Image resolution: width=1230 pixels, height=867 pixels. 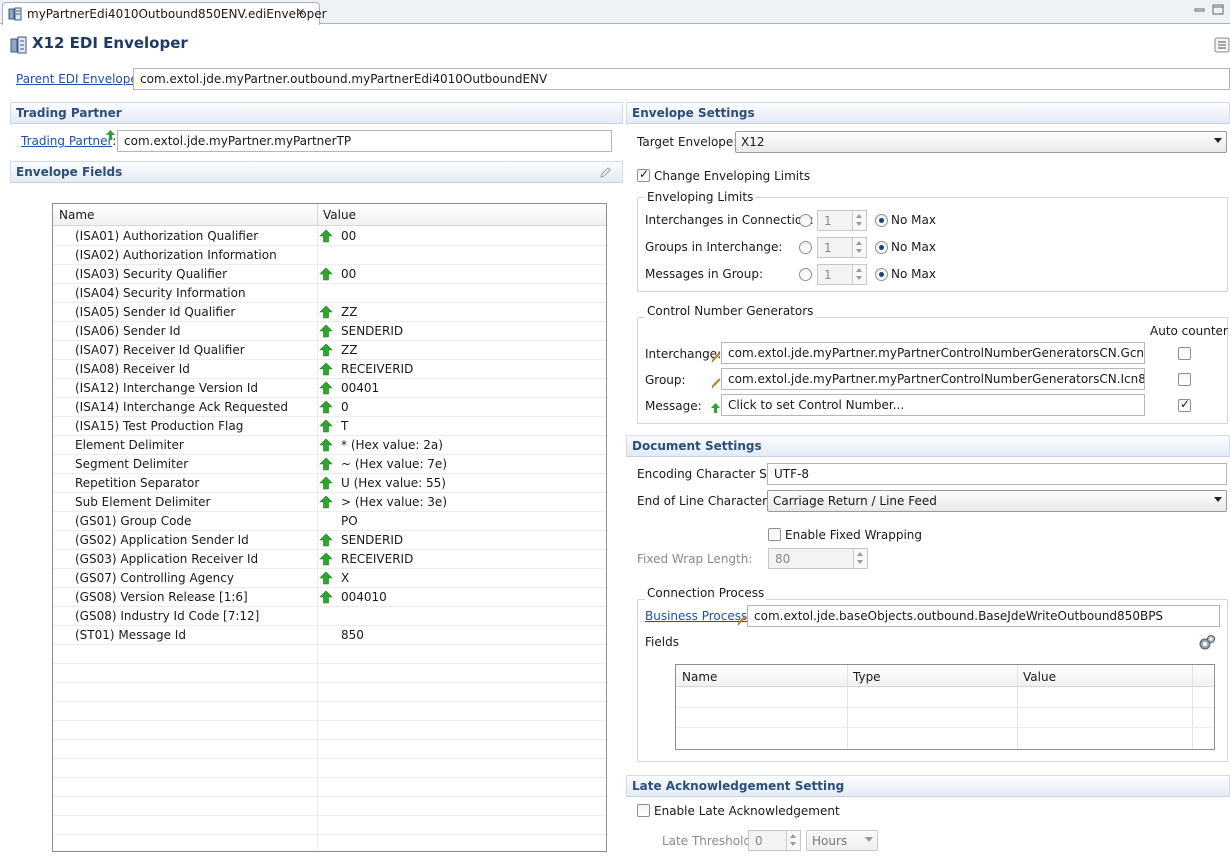 What do you see at coordinates (643, 810) in the screenshot?
I see `enable-late-ack-checkbox` at bounding box center [643, 810].